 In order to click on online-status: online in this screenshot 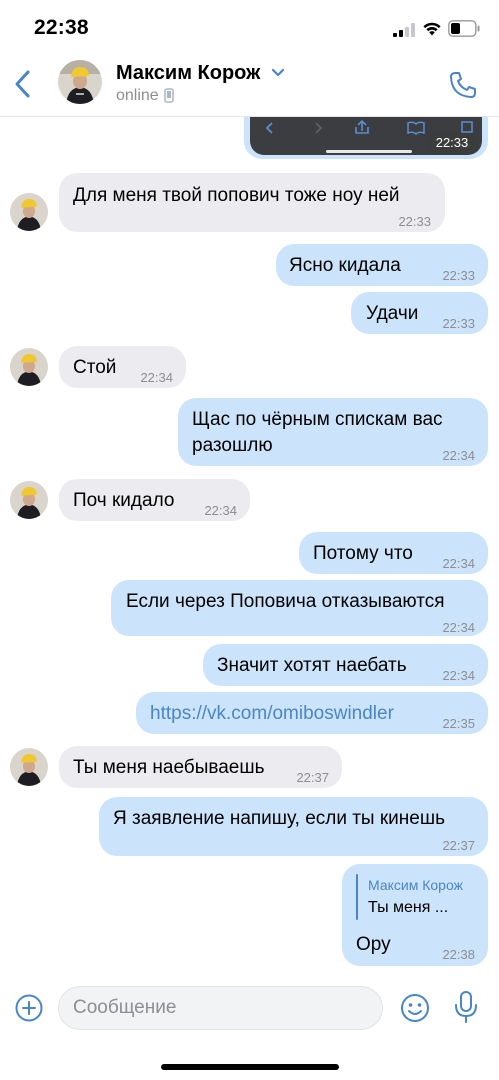, I will do `click(137, 95)`.